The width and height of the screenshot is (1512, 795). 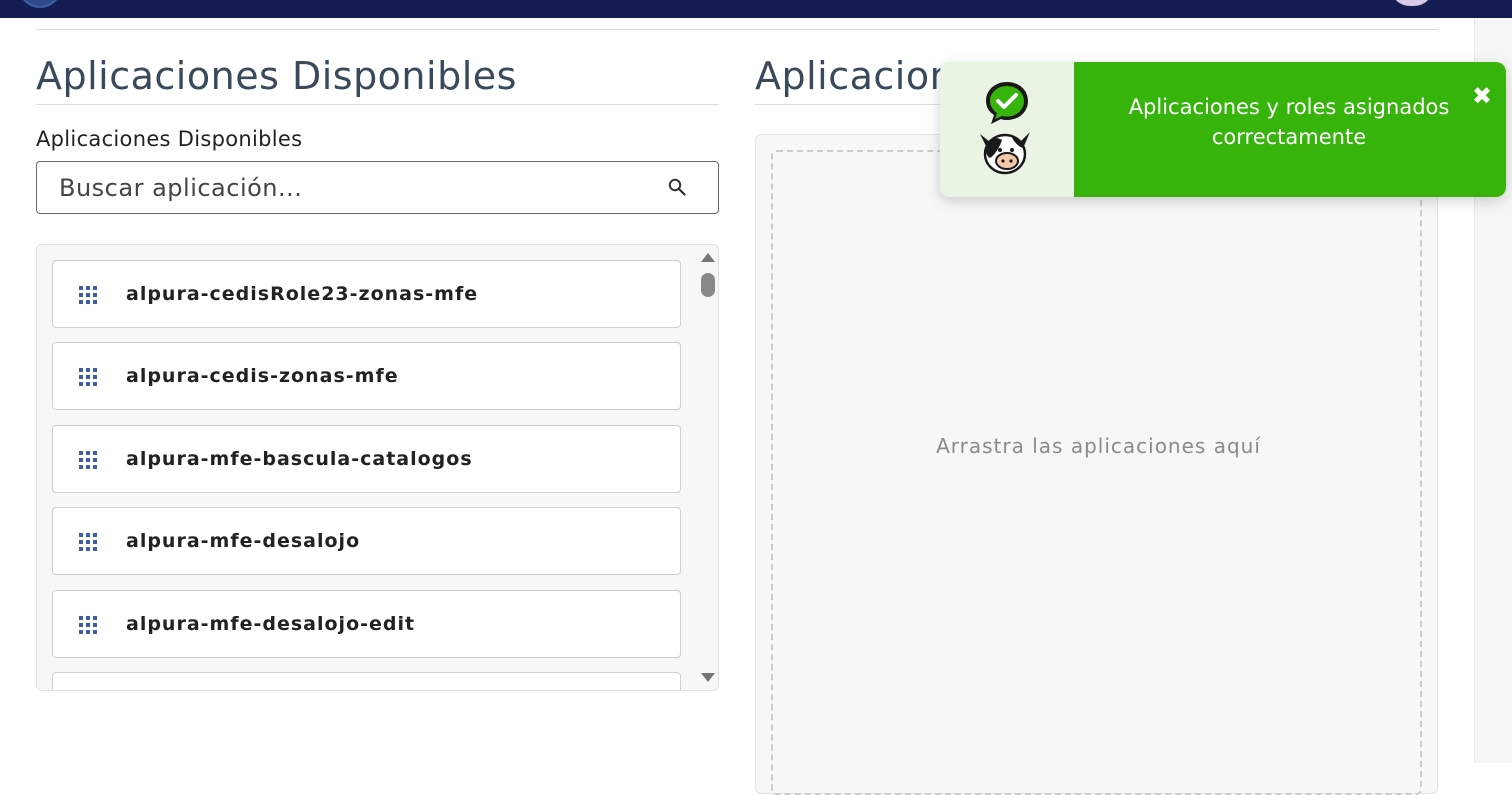 What do you see at coordinates (366, 681) in the screenshot?
I see `list-item` at bounding box center [366, 681].